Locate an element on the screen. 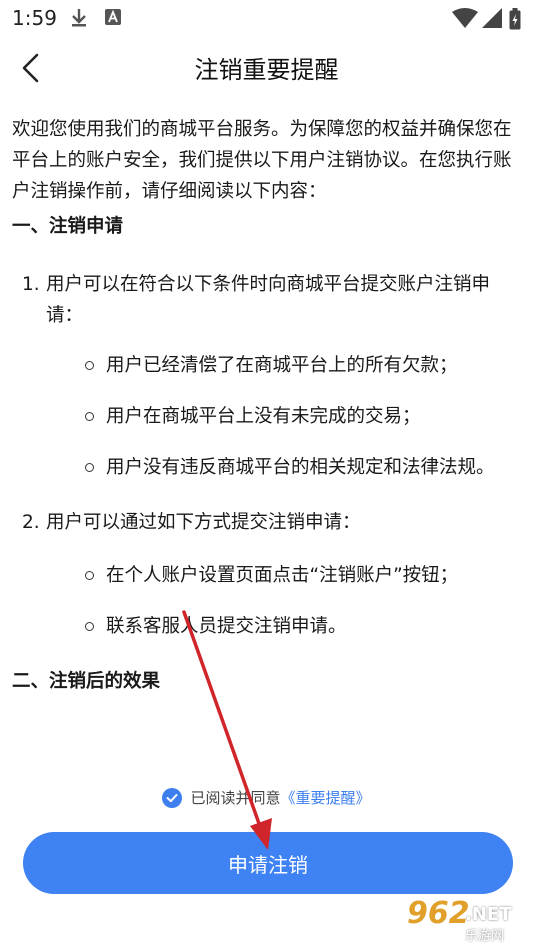  agreement-row: 已阅读并同意《重要提醒》 is located at coordinates (266, 800).